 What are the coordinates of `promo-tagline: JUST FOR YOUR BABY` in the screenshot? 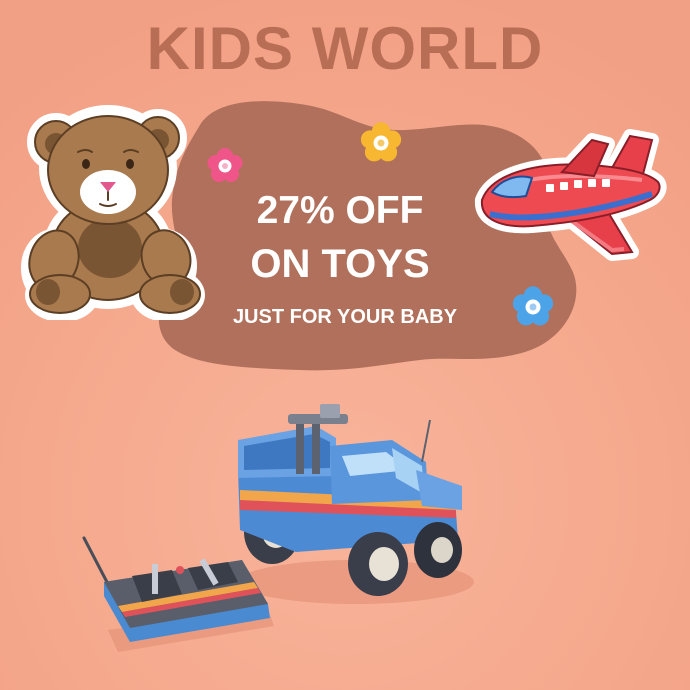 It's located at (345, 317).